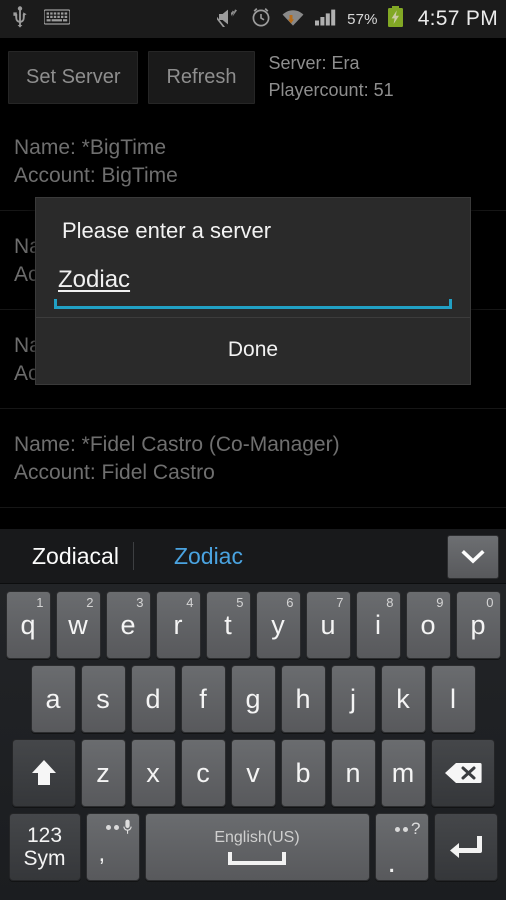 The width and height of the screenshot is (506, 900). I want to click on shift-key, so click(43, 773).